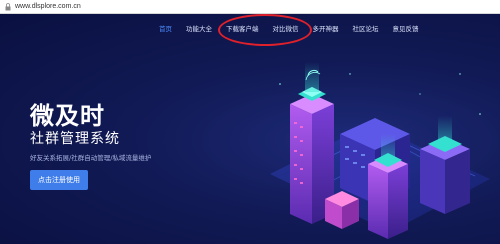 This screenshot has width=500, height=244. Describe the element at coordinates (406, 29) in the screenshot. I see `nav-item-feedback: 意见反馈` at that location.